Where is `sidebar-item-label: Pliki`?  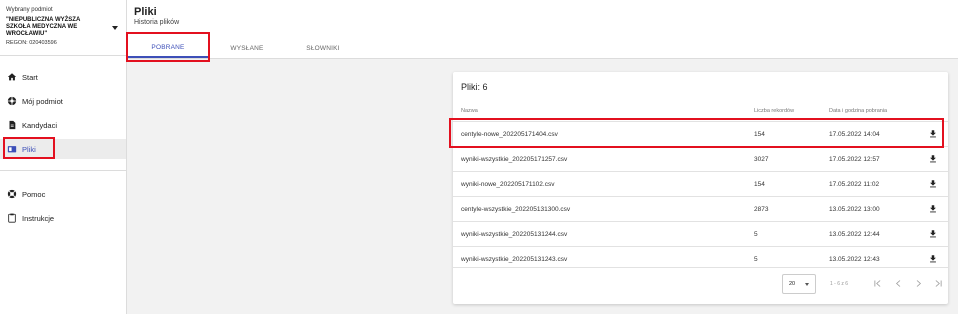 sidebar-item-label: Pliki is located at coordinates (29, 149).